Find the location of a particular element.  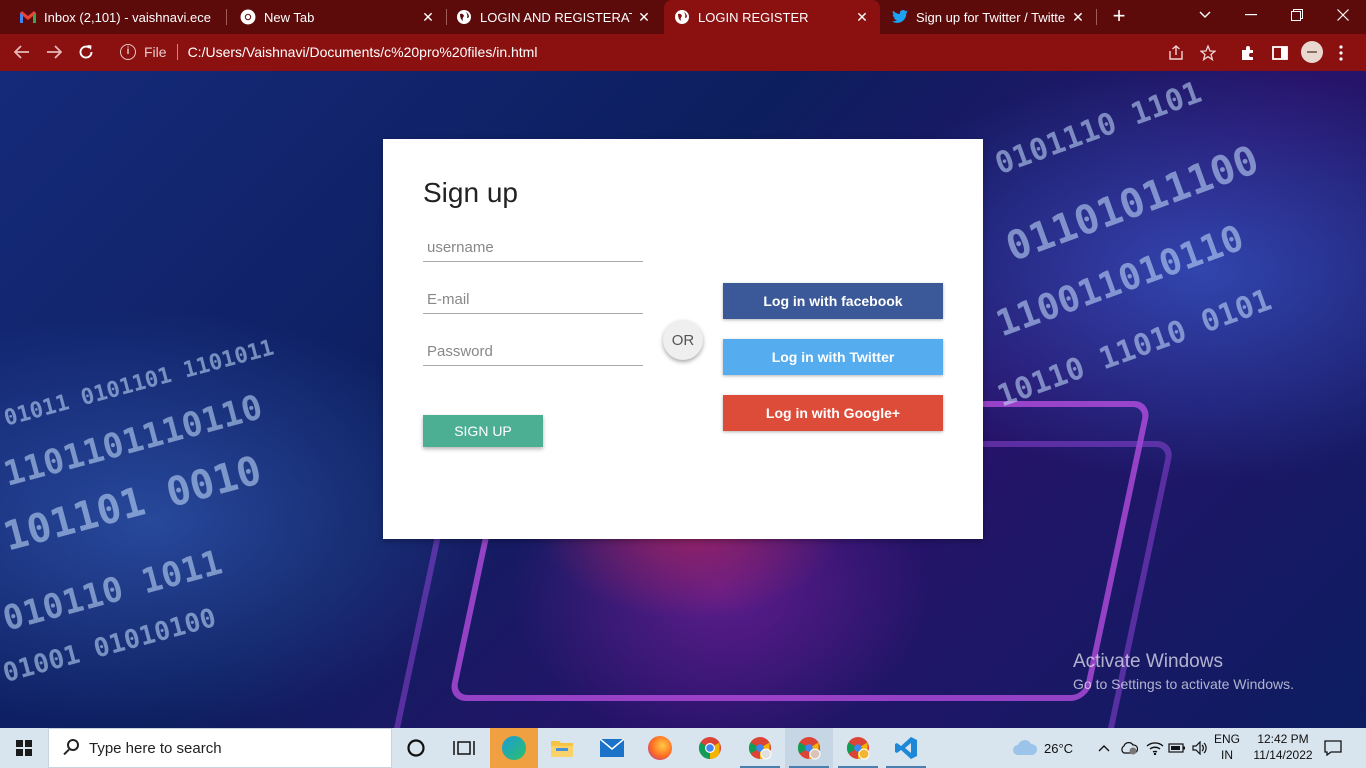

share-icon is located at coordinates (1176, 53).